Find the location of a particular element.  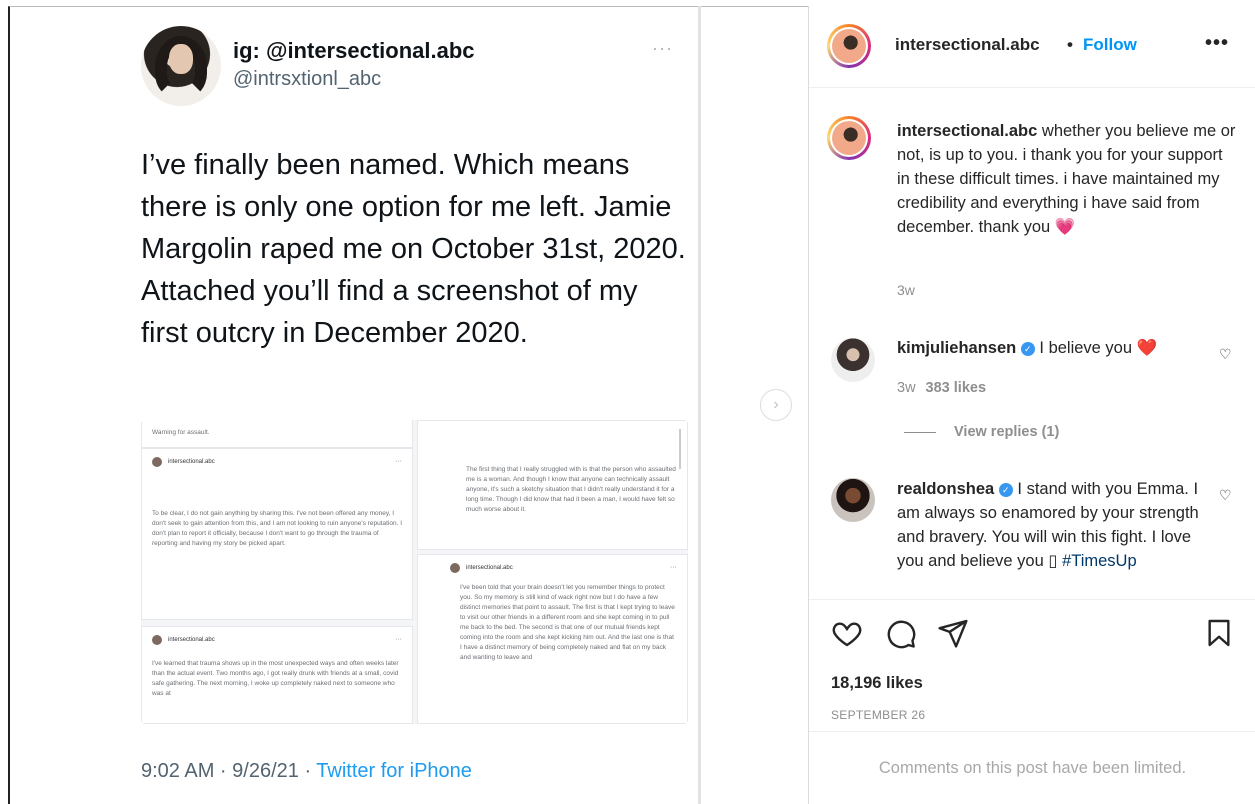

comment-bubble-icon is located at coordinates (901, 633).